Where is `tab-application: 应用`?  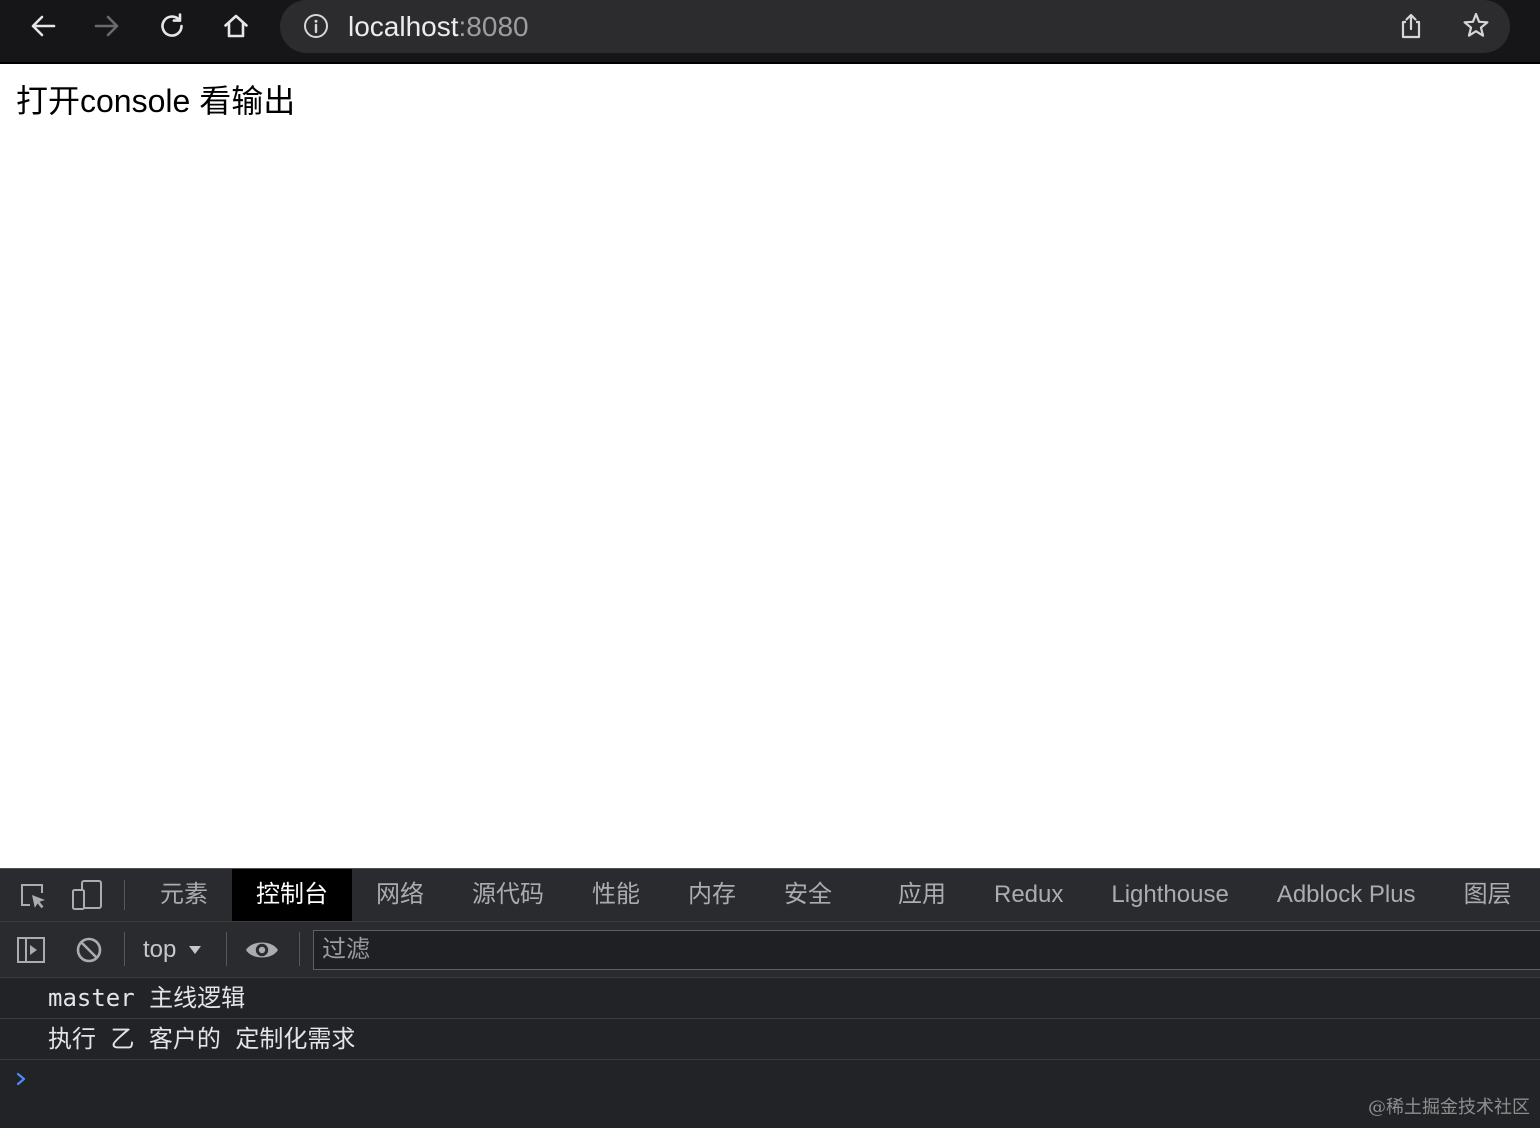
tab-application: 应用 is located at coordinates (922, 895).